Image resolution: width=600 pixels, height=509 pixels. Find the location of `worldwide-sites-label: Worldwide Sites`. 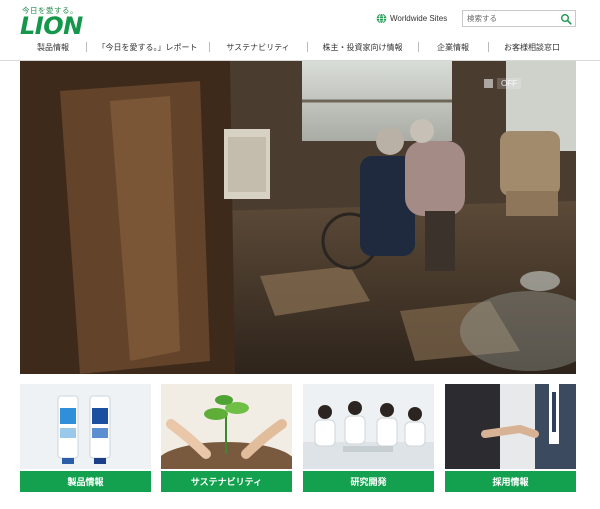

worldwide-sites-label: Worldwide Sites is located at coordinates (419, 18).